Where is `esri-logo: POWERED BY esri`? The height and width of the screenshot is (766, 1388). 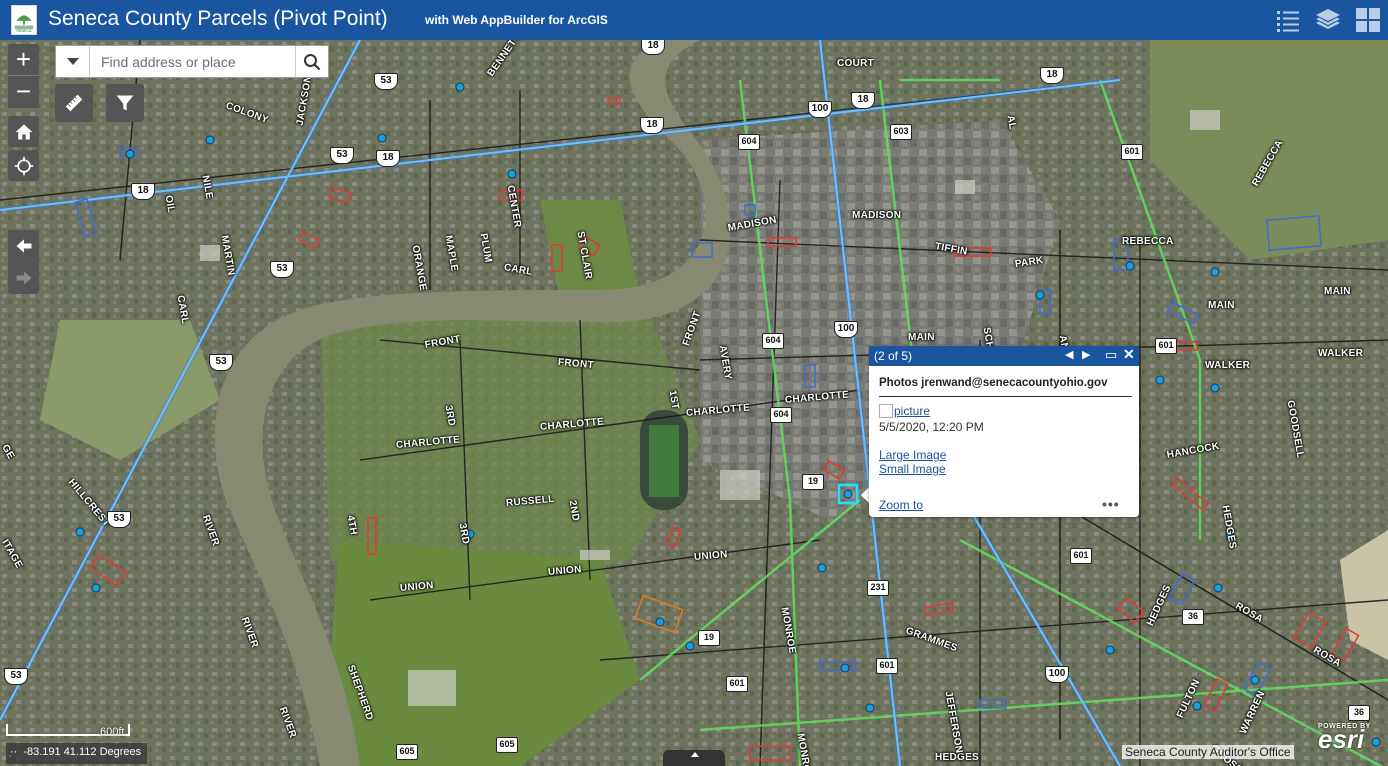 esri-logo: POWERED BY esri is located at coordinates (1344, 738).